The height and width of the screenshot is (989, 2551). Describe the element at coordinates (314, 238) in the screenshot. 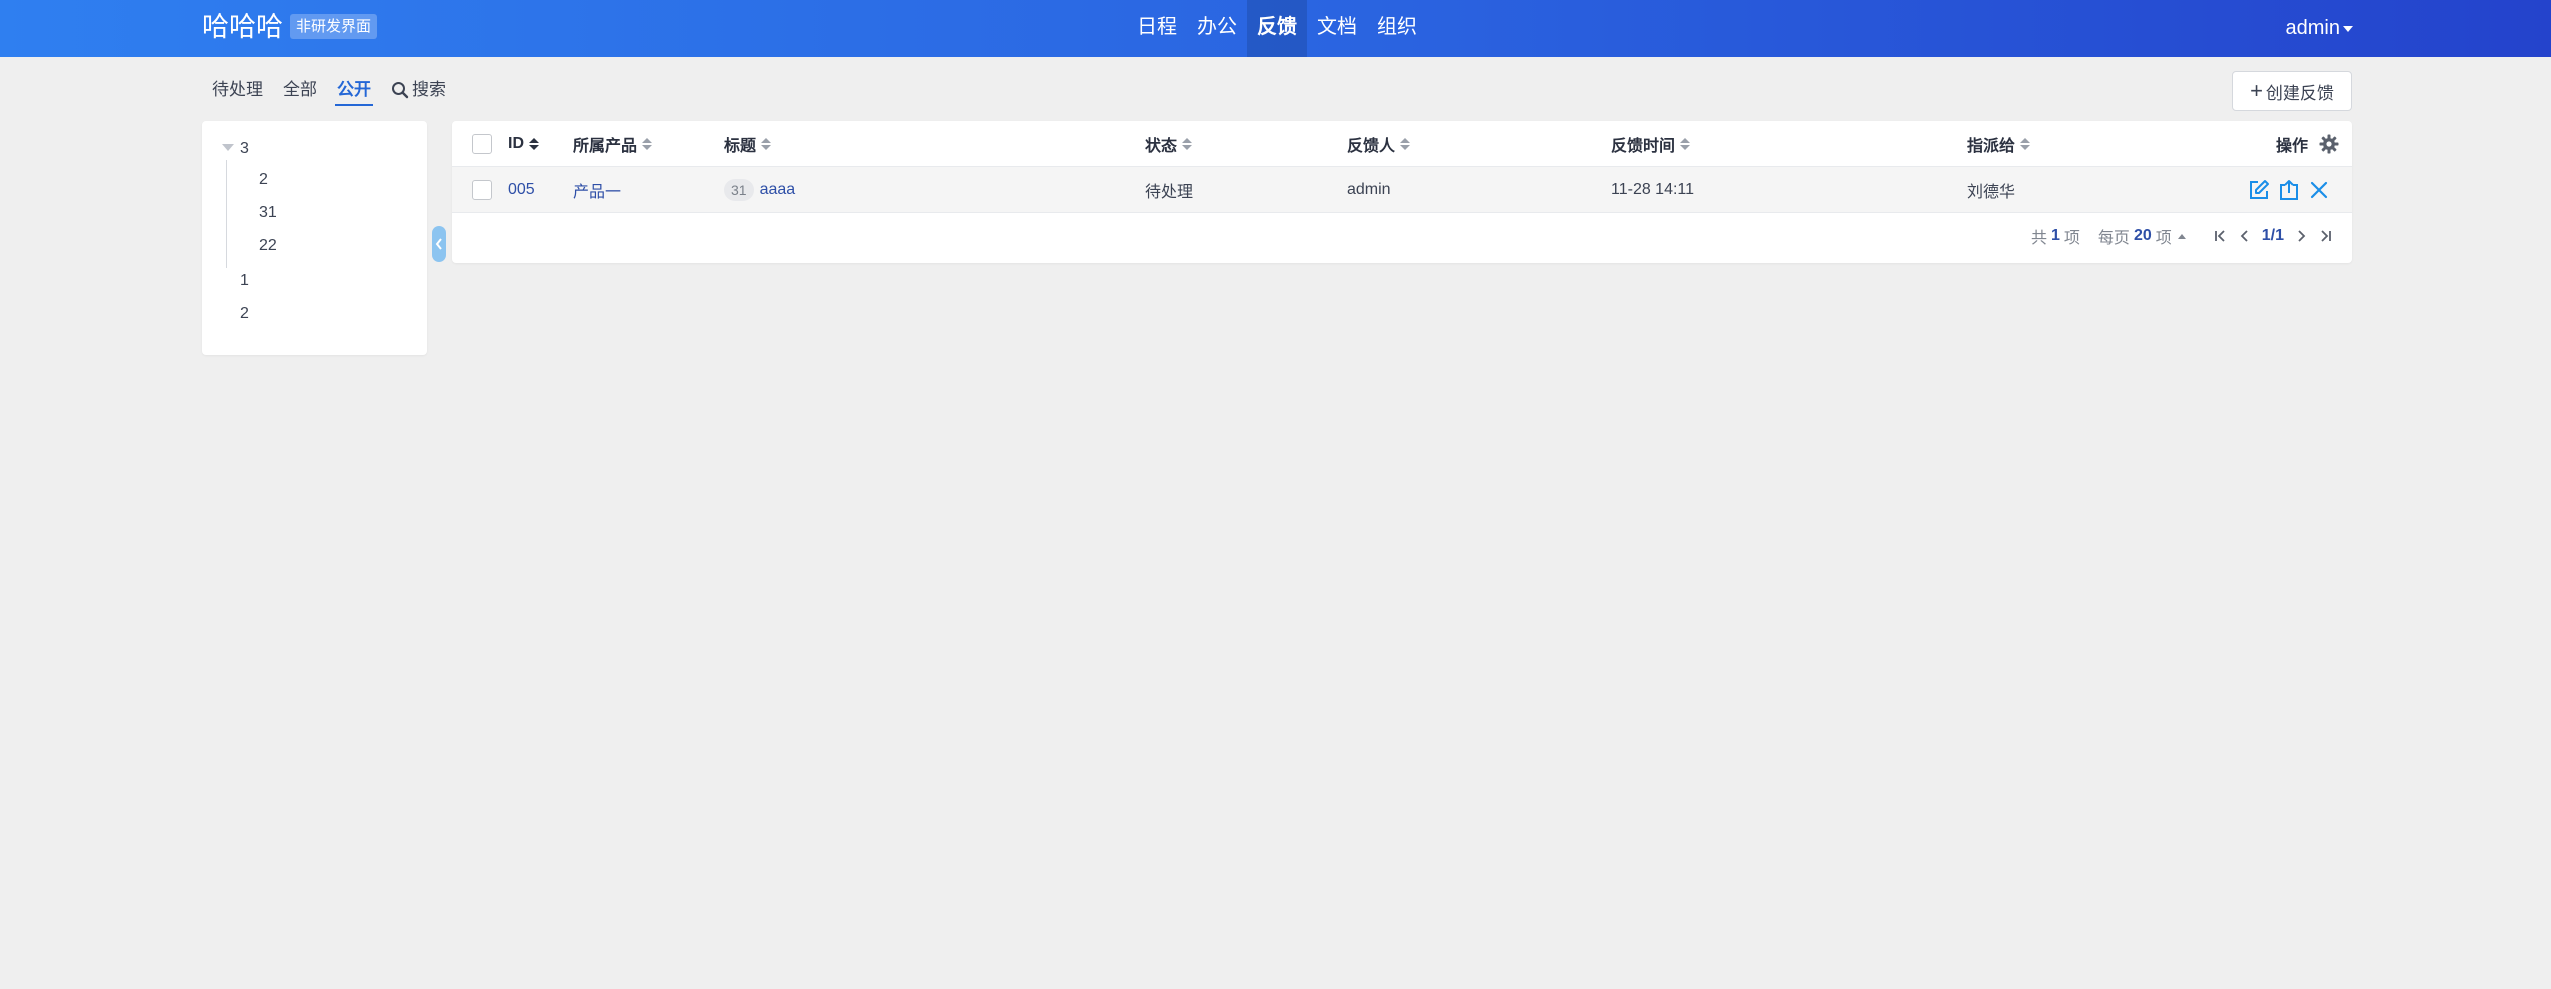

I see `product-tree-panel` at that location.